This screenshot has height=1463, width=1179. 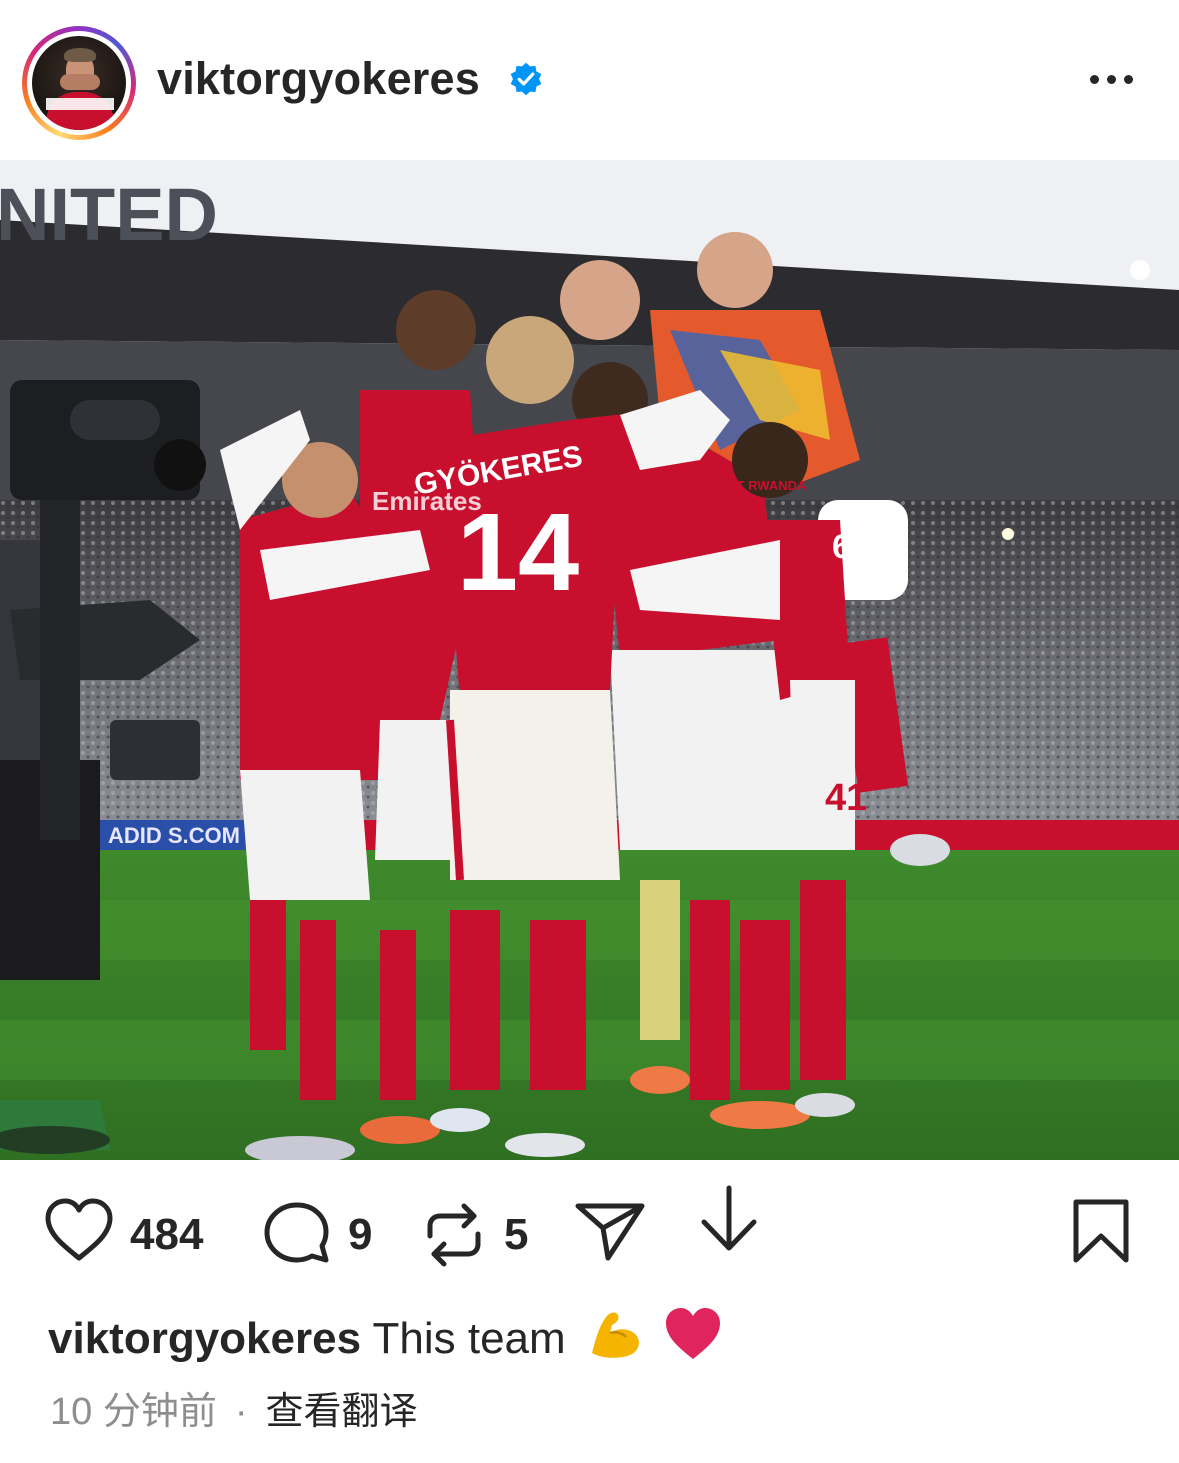 I want to click on post-username: viktorgyokeres, so click(x=318, y=79).